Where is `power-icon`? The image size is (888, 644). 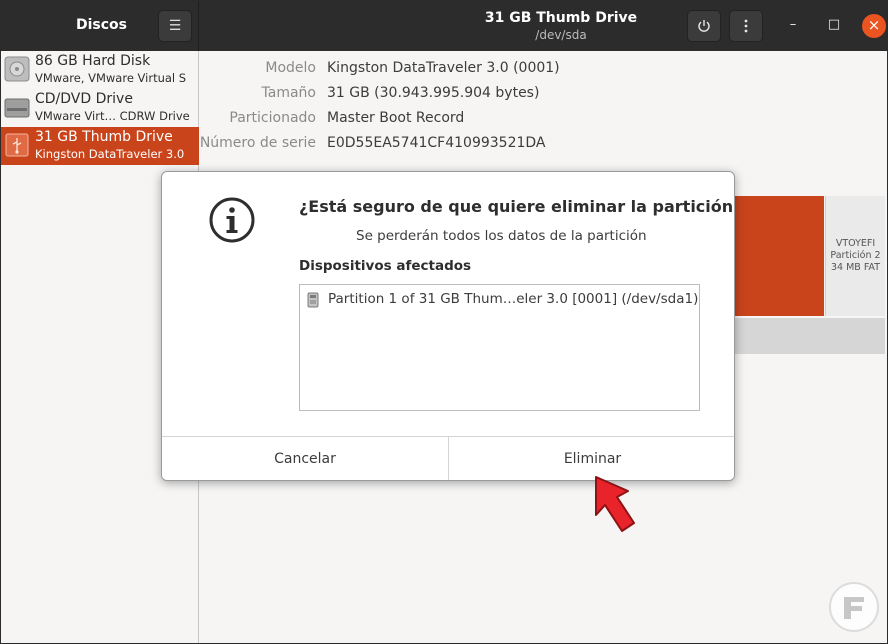 power-icon is located at coordinates (704, 26).